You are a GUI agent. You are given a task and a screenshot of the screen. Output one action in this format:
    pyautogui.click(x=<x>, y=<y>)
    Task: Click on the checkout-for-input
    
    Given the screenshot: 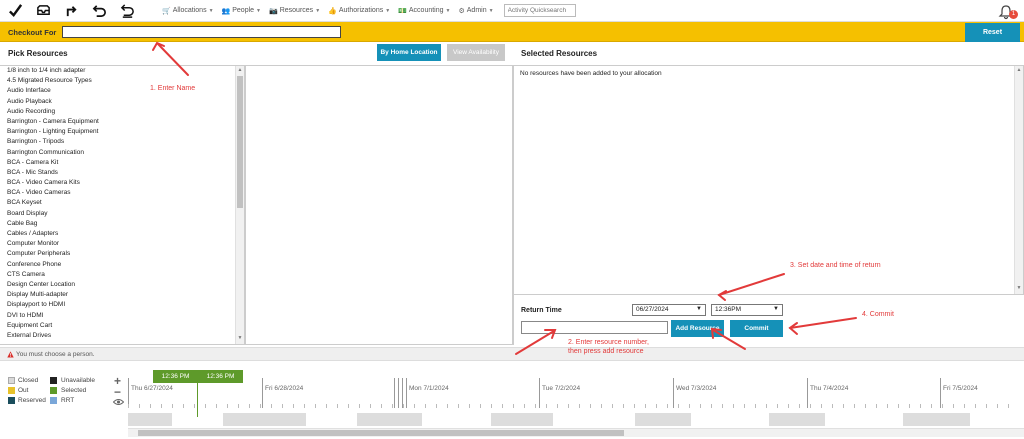 What is the action you would take?
    pyautogui.click(x=201, y=32)
    